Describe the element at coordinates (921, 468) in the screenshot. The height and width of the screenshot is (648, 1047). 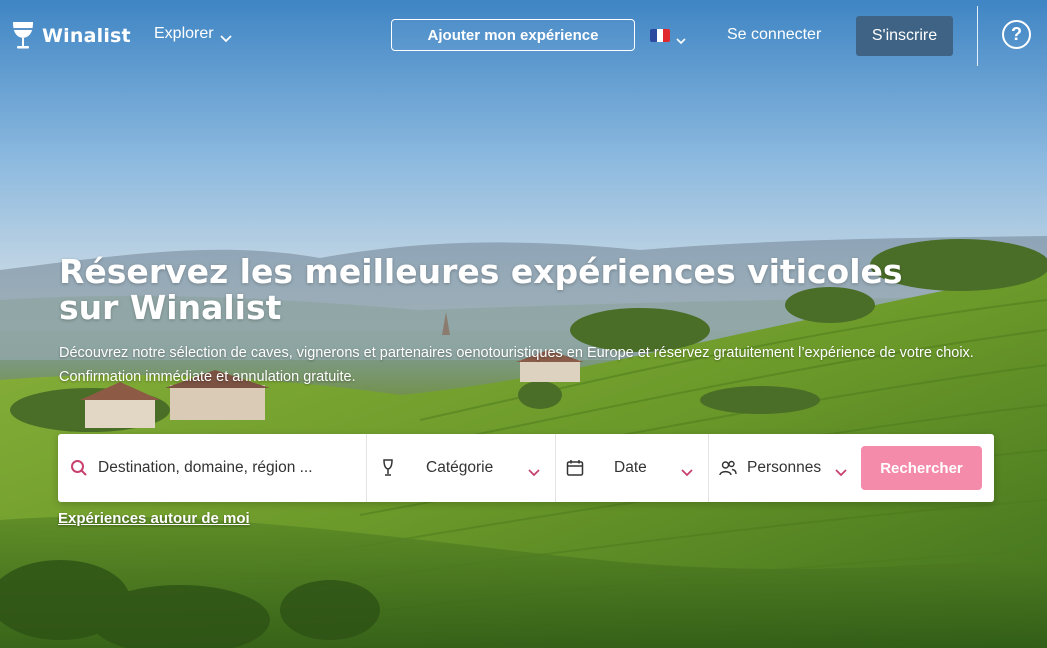
I see `search-button: Rechercher` at that location.